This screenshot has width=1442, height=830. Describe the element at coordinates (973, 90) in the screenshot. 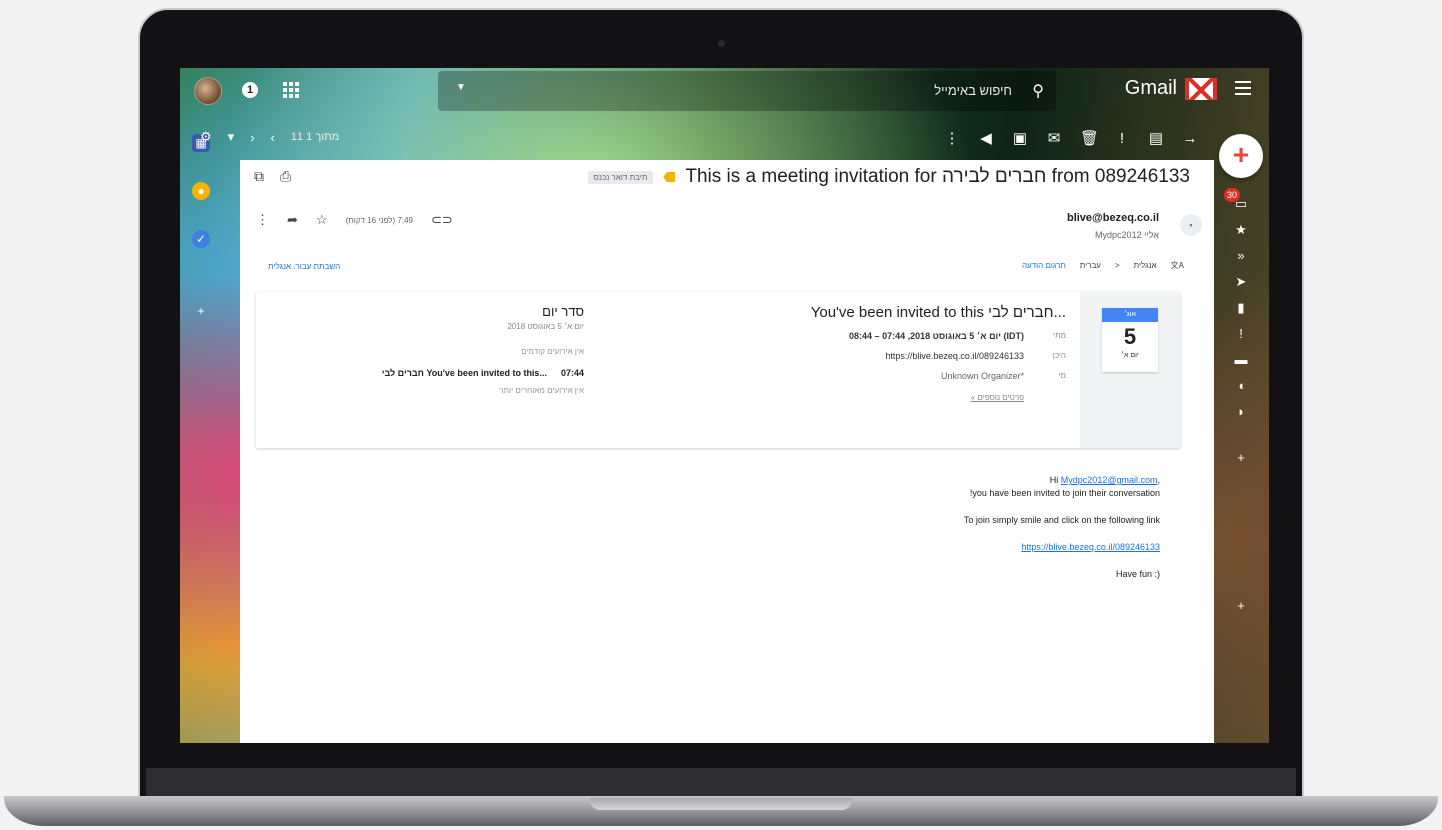

I see `search-input: חיפוש באימייל` at that location.